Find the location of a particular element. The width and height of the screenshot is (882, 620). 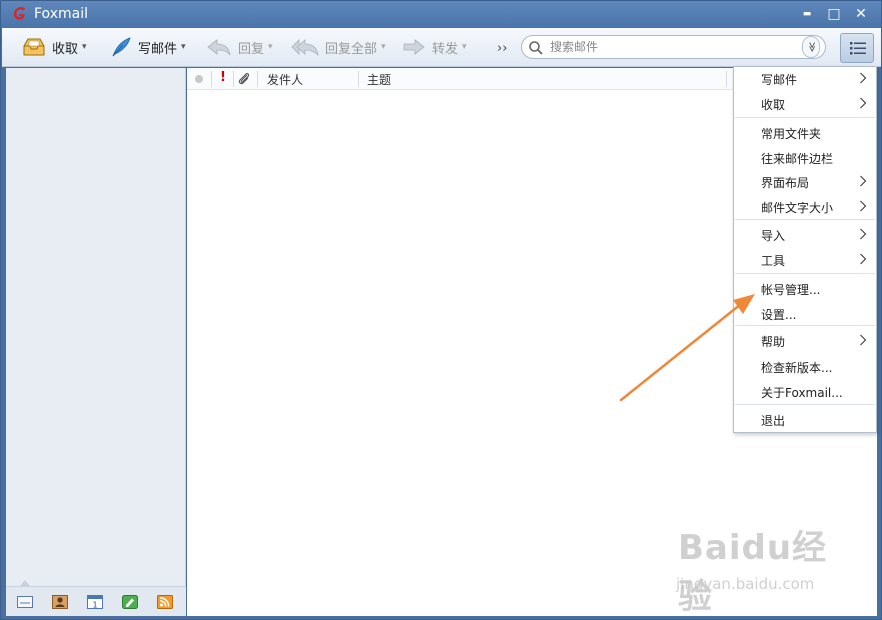

mail-module-icon is located at coordinates (25, 602).